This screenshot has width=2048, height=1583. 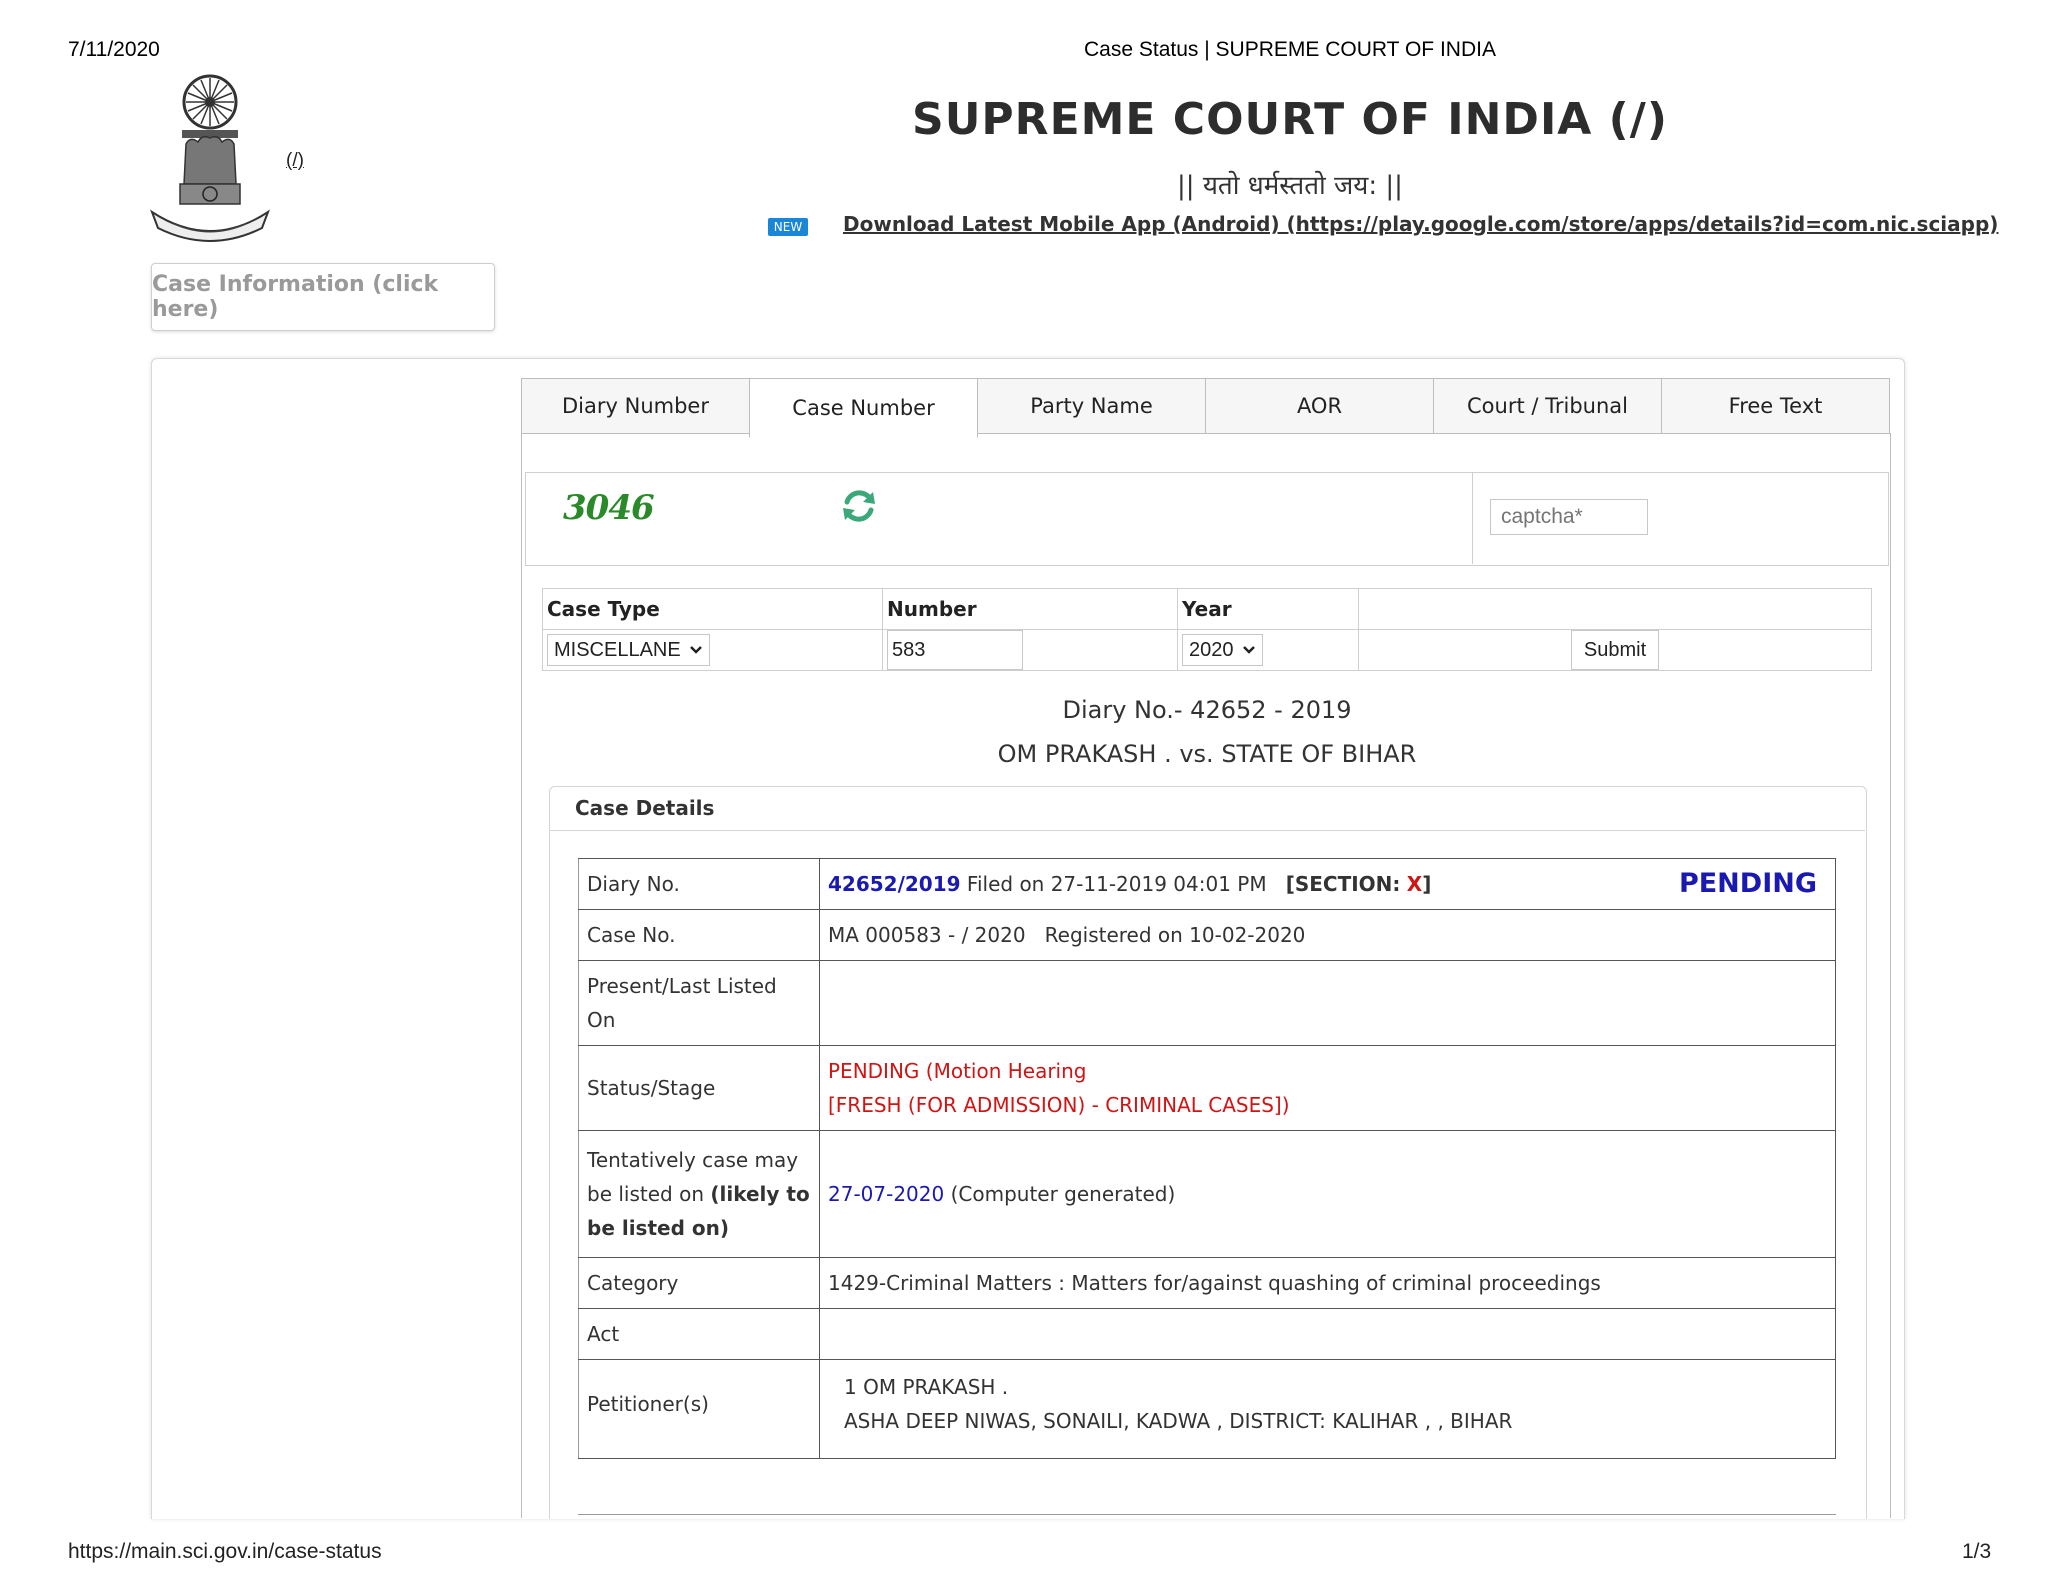 I want to click on tab-case-number: Case Number, so click(x=863, y=408).